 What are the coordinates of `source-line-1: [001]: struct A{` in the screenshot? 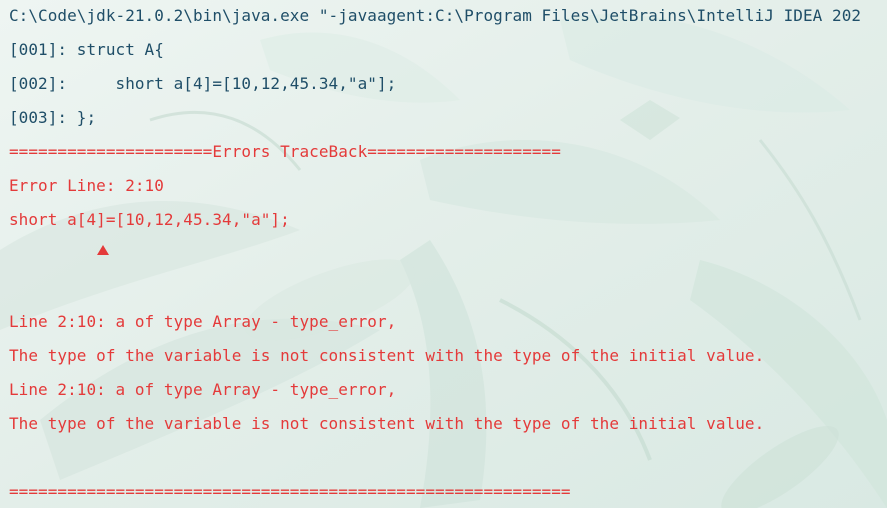 It's located at (86, 49).